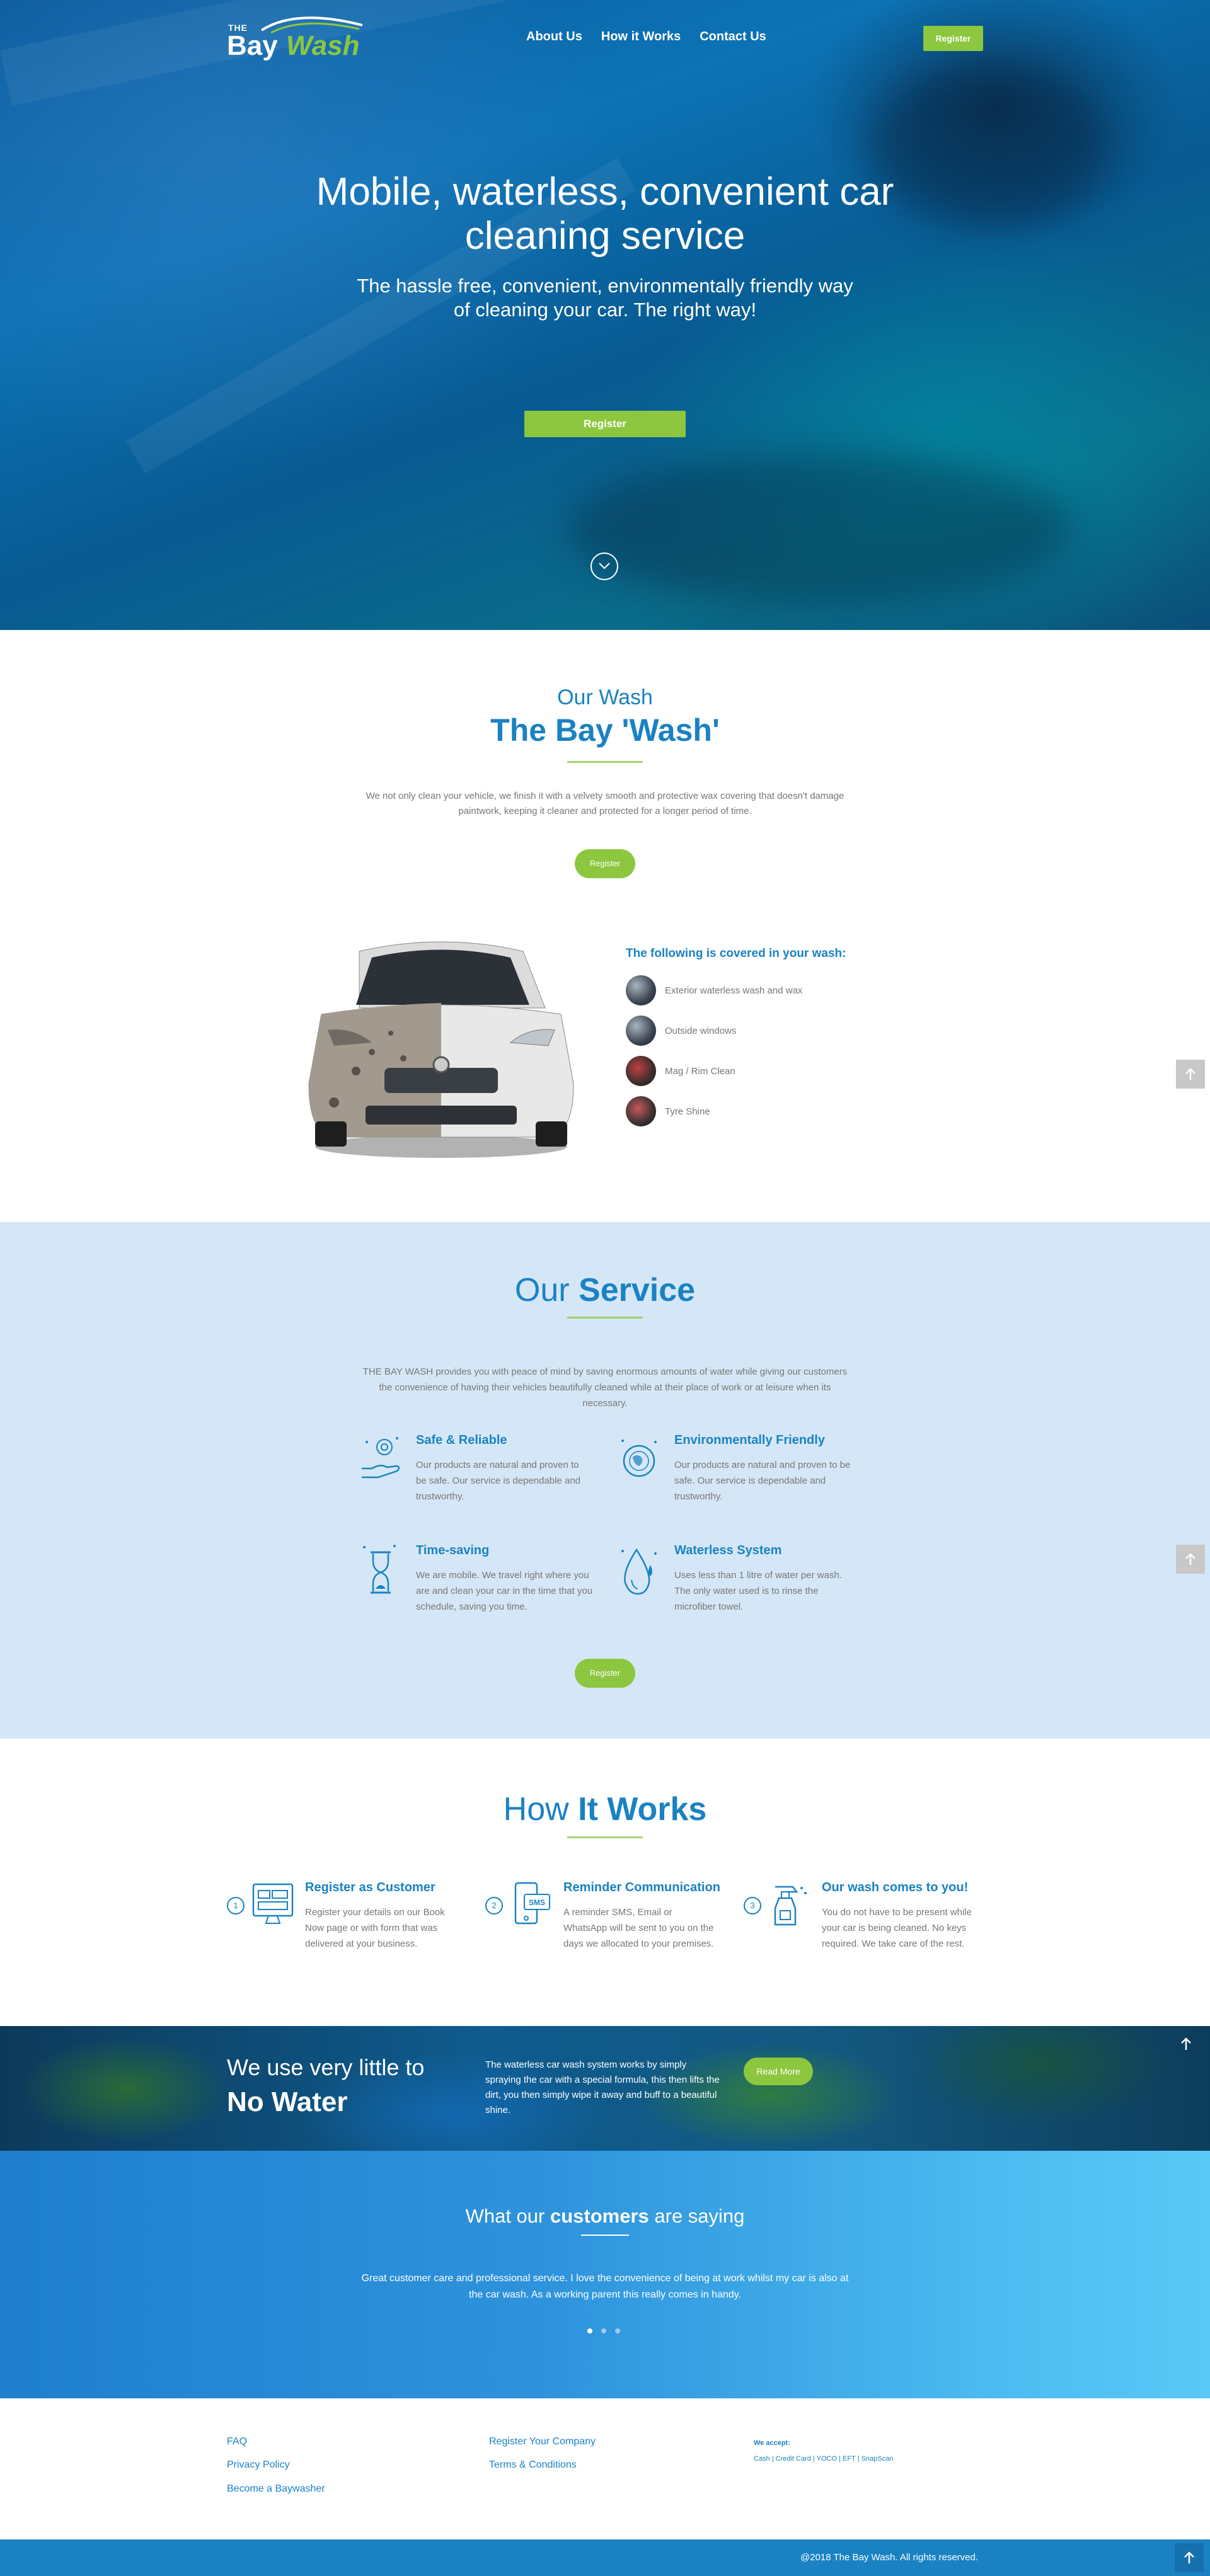  I want to click on step-number: 2, so click(494, 1906).